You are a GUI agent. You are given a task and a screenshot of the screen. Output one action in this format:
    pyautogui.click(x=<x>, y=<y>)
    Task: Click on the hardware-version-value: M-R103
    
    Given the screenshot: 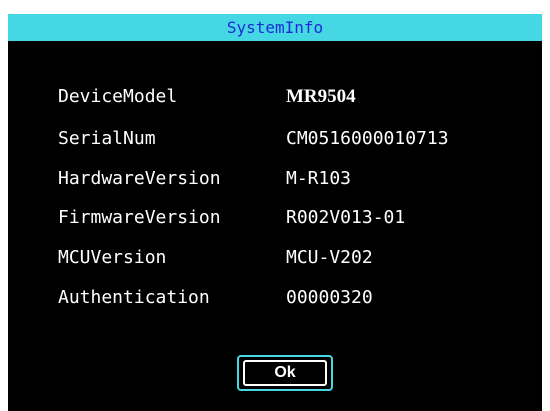 What is the action you would take?
    pyautogui.click(x=319, y=178)
    